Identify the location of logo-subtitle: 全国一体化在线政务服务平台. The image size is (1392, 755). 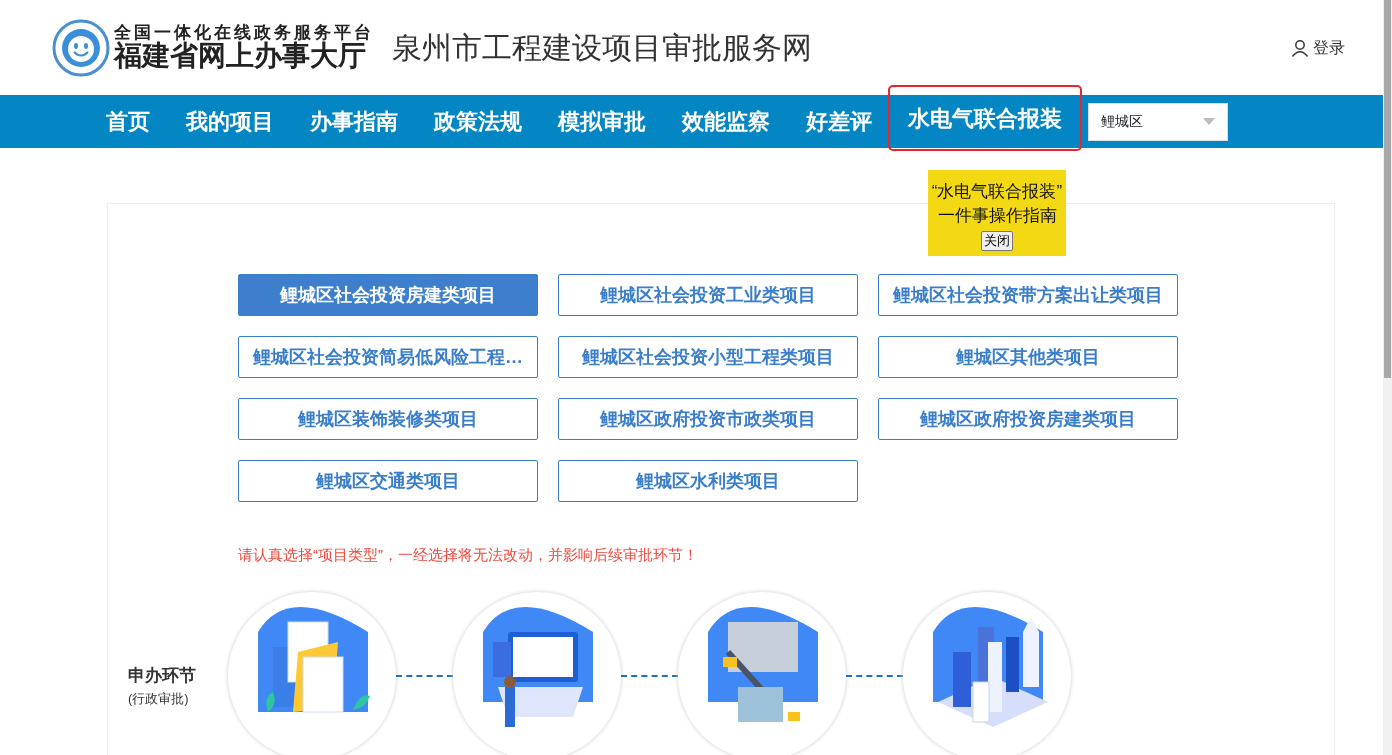
(244, 33).